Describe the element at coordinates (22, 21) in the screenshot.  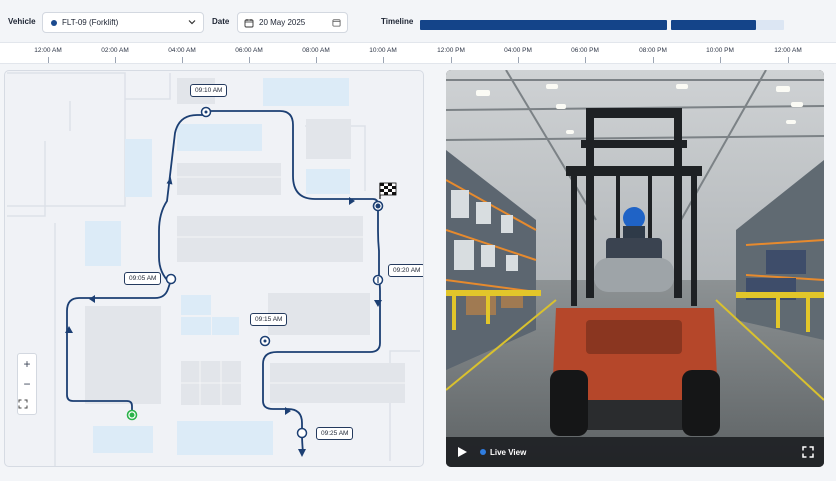
I see `vehicle-label: Vehicle` at that location.